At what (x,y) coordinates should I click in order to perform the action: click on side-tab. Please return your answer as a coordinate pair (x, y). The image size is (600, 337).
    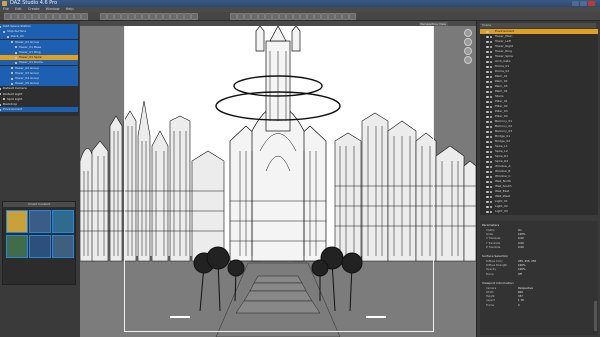
    Looking at the image, I should click on (595, 316).